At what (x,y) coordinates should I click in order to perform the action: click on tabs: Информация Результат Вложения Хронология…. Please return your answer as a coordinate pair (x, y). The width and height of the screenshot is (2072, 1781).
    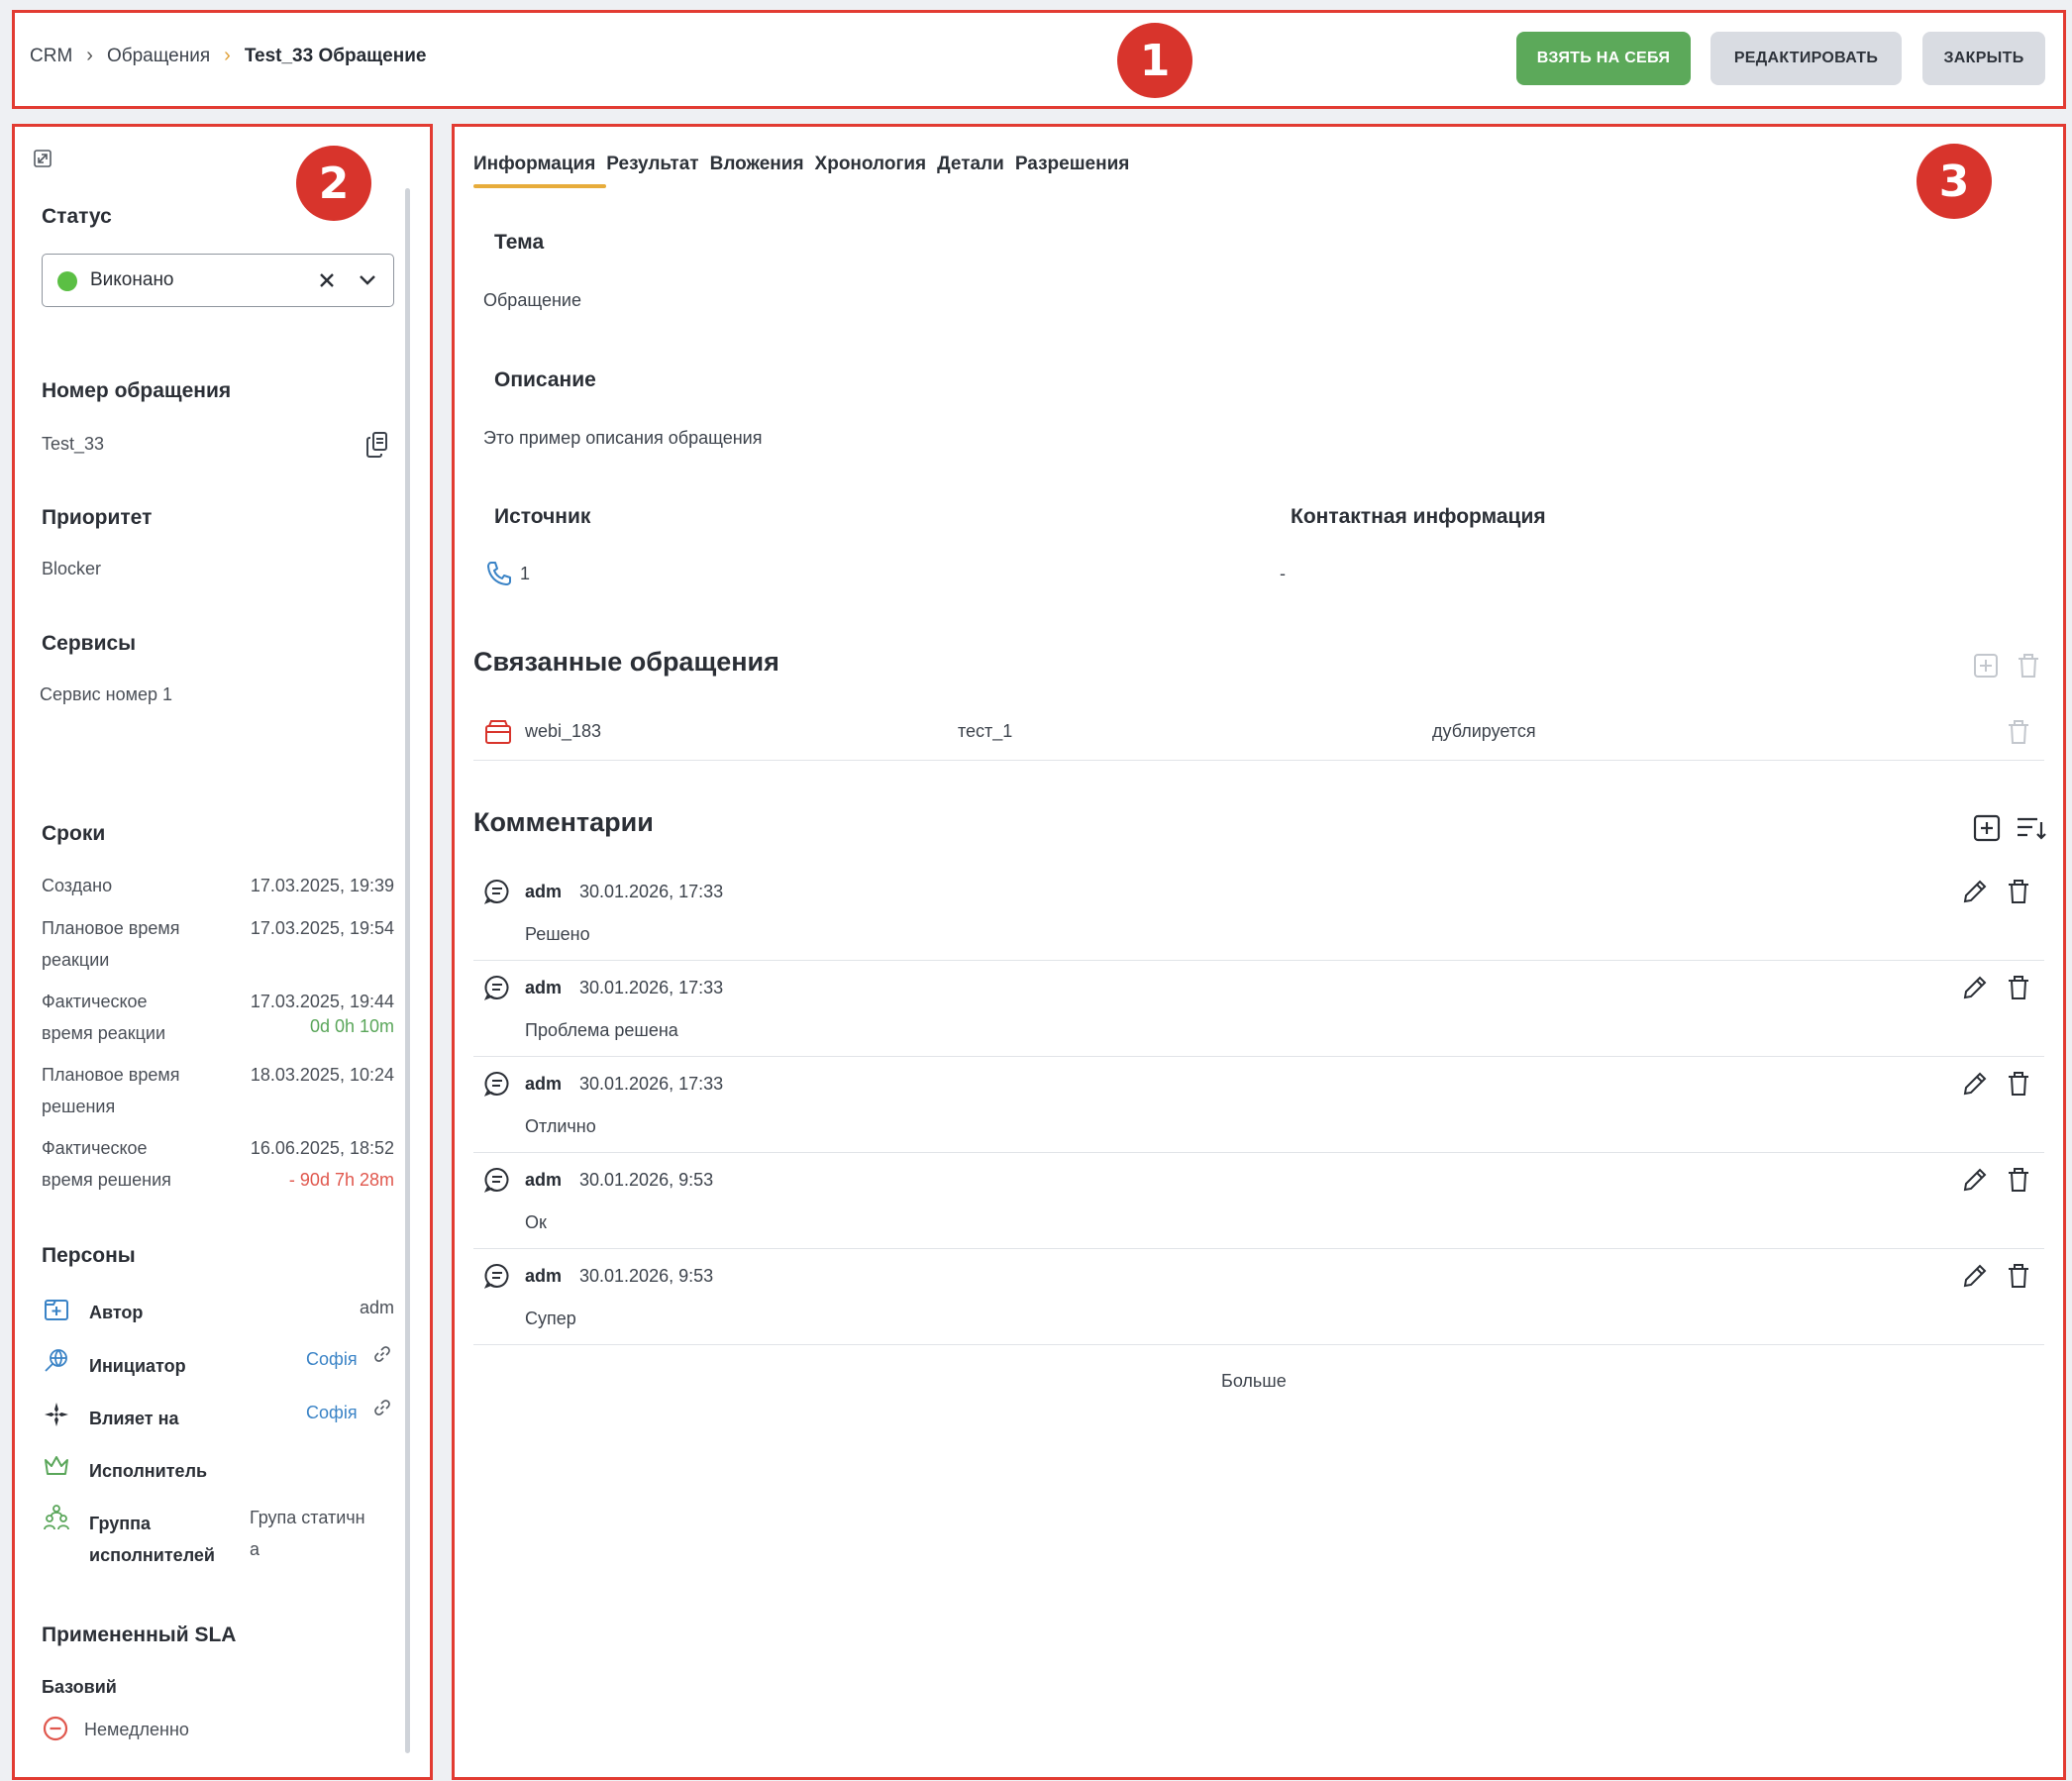
    Looking at the image, I should click on (801, 164).